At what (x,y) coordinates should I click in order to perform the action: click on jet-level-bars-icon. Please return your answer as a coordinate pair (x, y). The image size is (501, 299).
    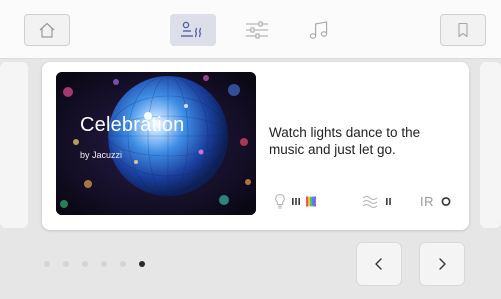
    Looking at the image, I should click on (388, 201).